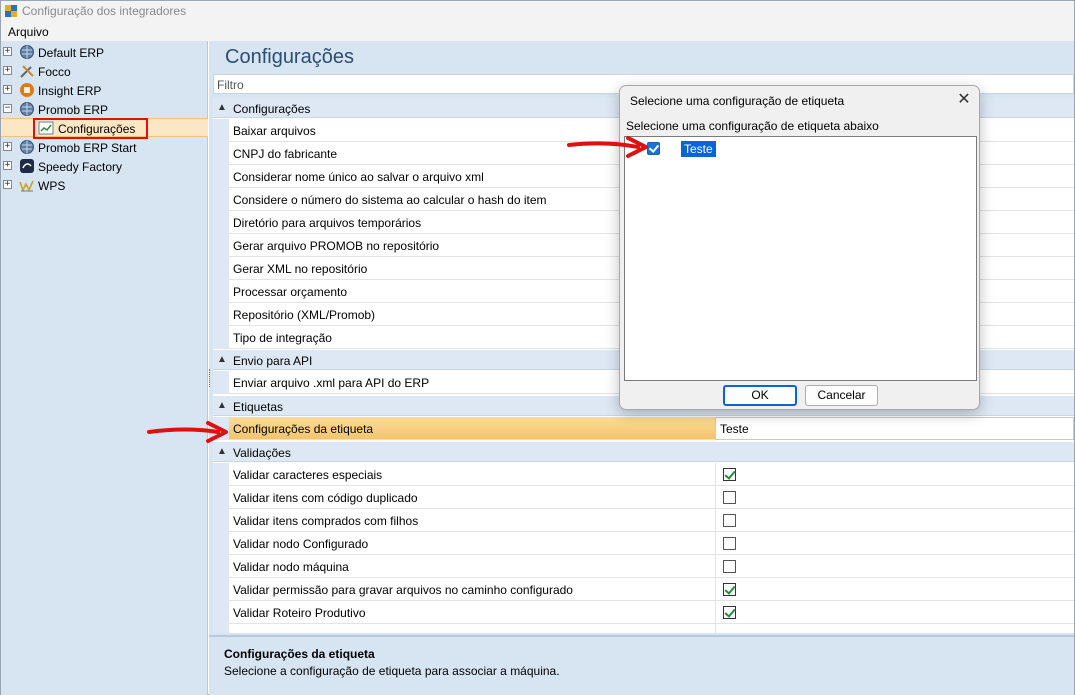  Describe the element at coordinates (104, 11) in the screenshot. I see `window-title: Configuração dos integradores` at that location.